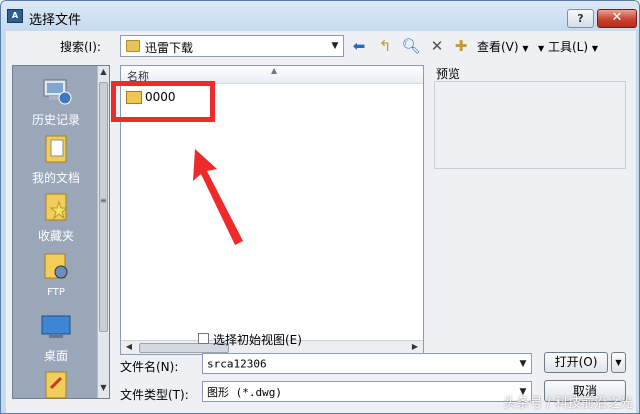 Image resolution: width=640 pixels, height=414 pixels. I want to click on place-label: 收藏夹, so click(55, 236).